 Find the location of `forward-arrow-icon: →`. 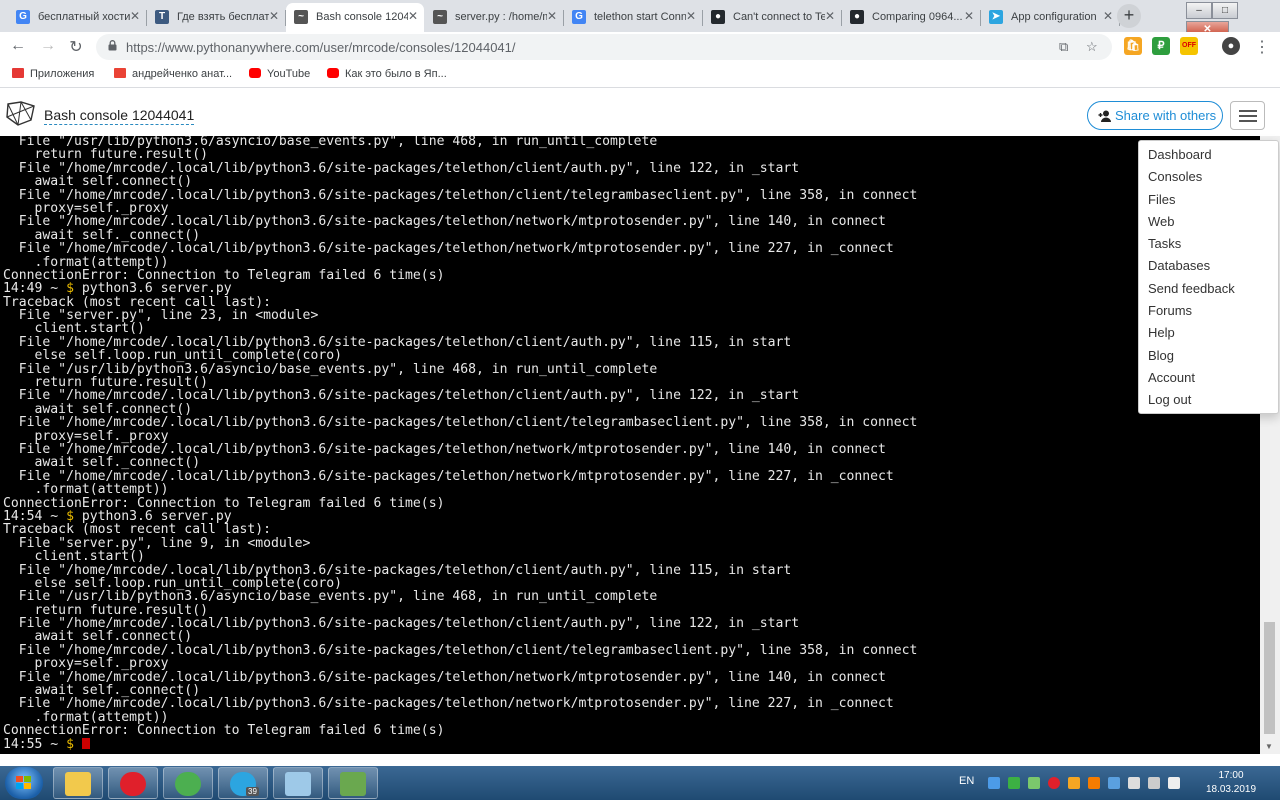

forward-arrow-icon: → is located at coordinates (48, 46).